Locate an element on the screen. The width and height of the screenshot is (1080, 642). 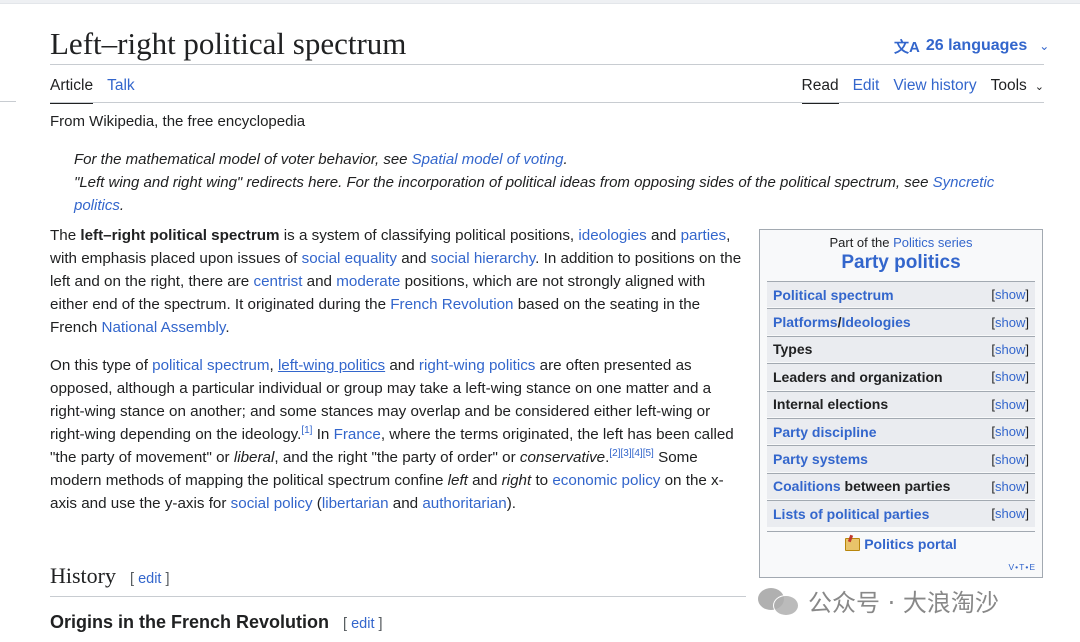
link-france: France is located at coordinates (357, 434).